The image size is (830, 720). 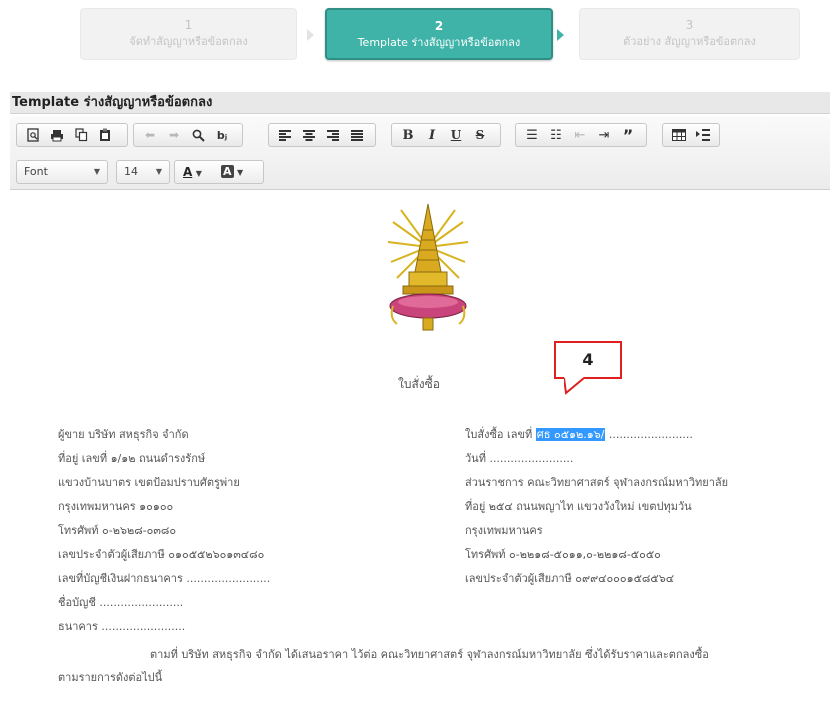 What do you see at coordinates (285, 135) in the screenshot?
I see `align-left-icon` at bounding box center [285, 135].